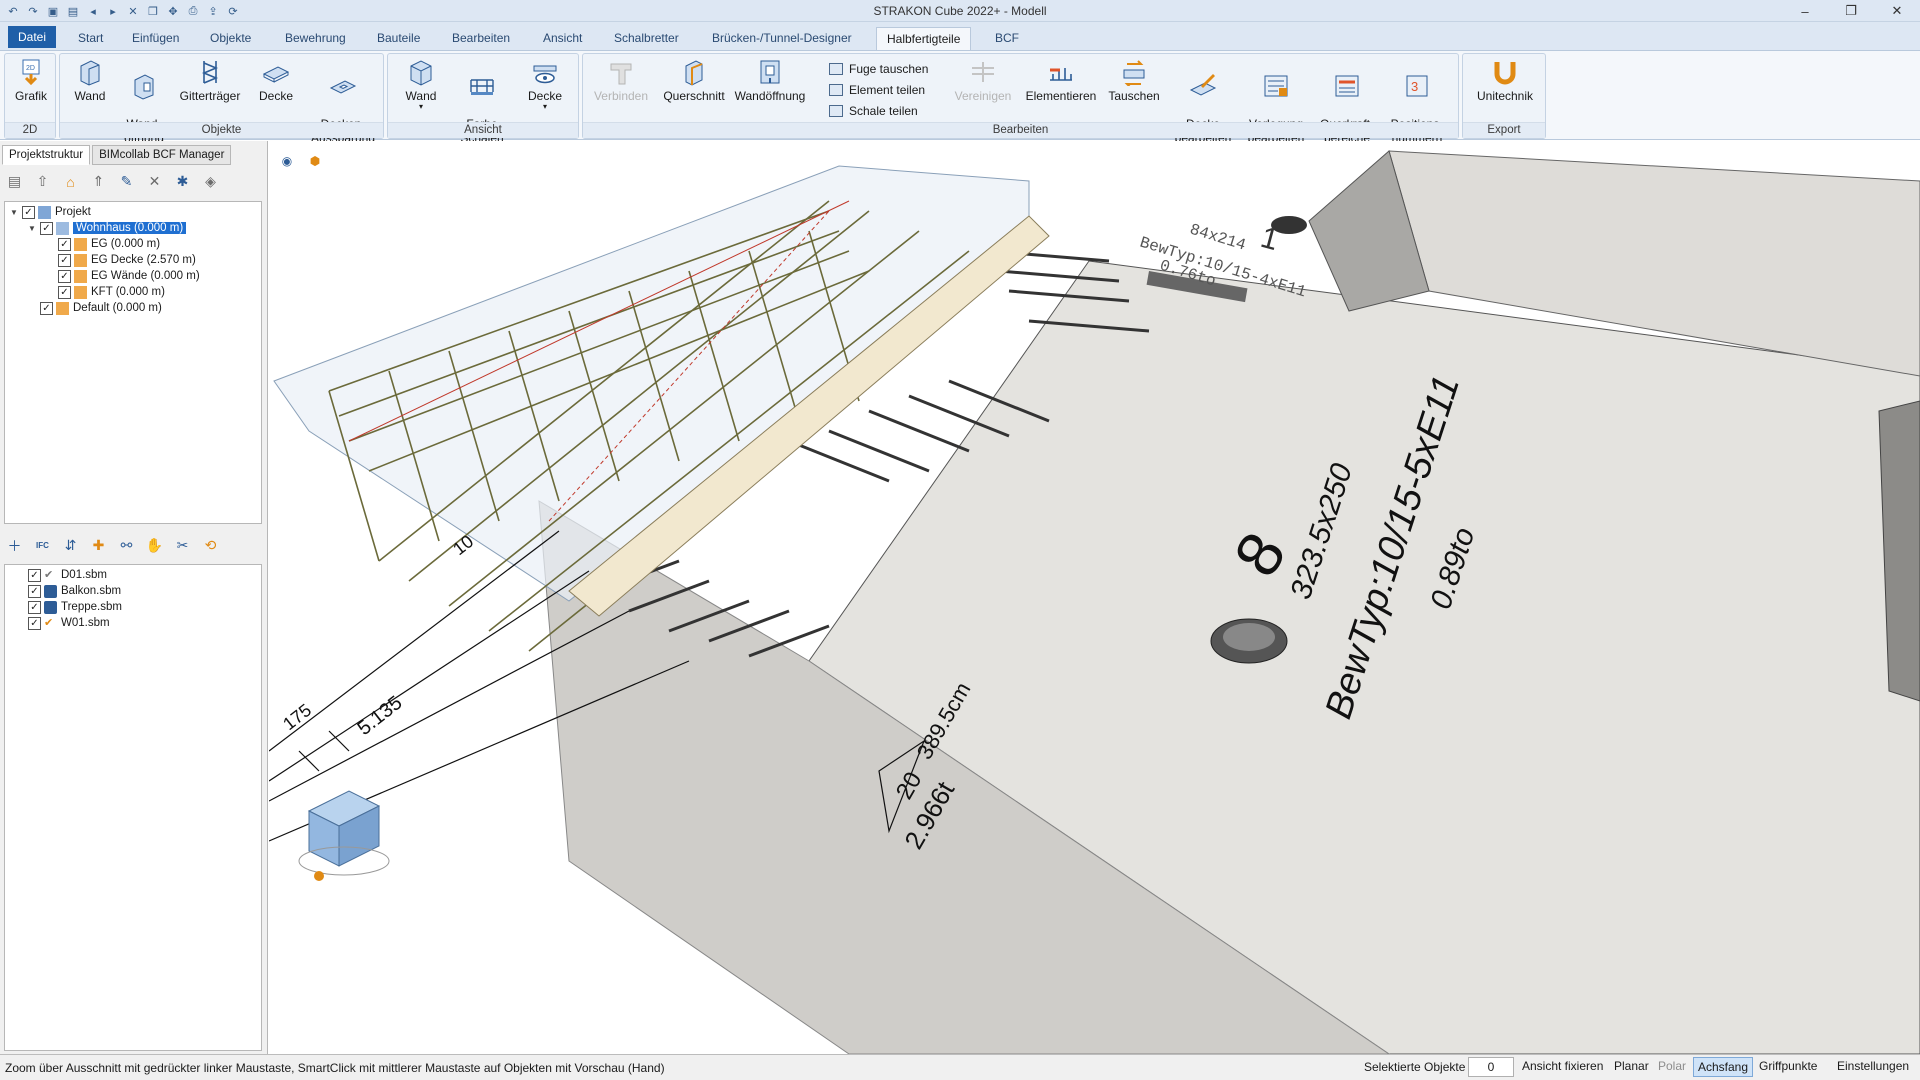  Describe the element at coordinates (182, 545) in the screenshot. I see `unlink-icon: ✂` at that location.